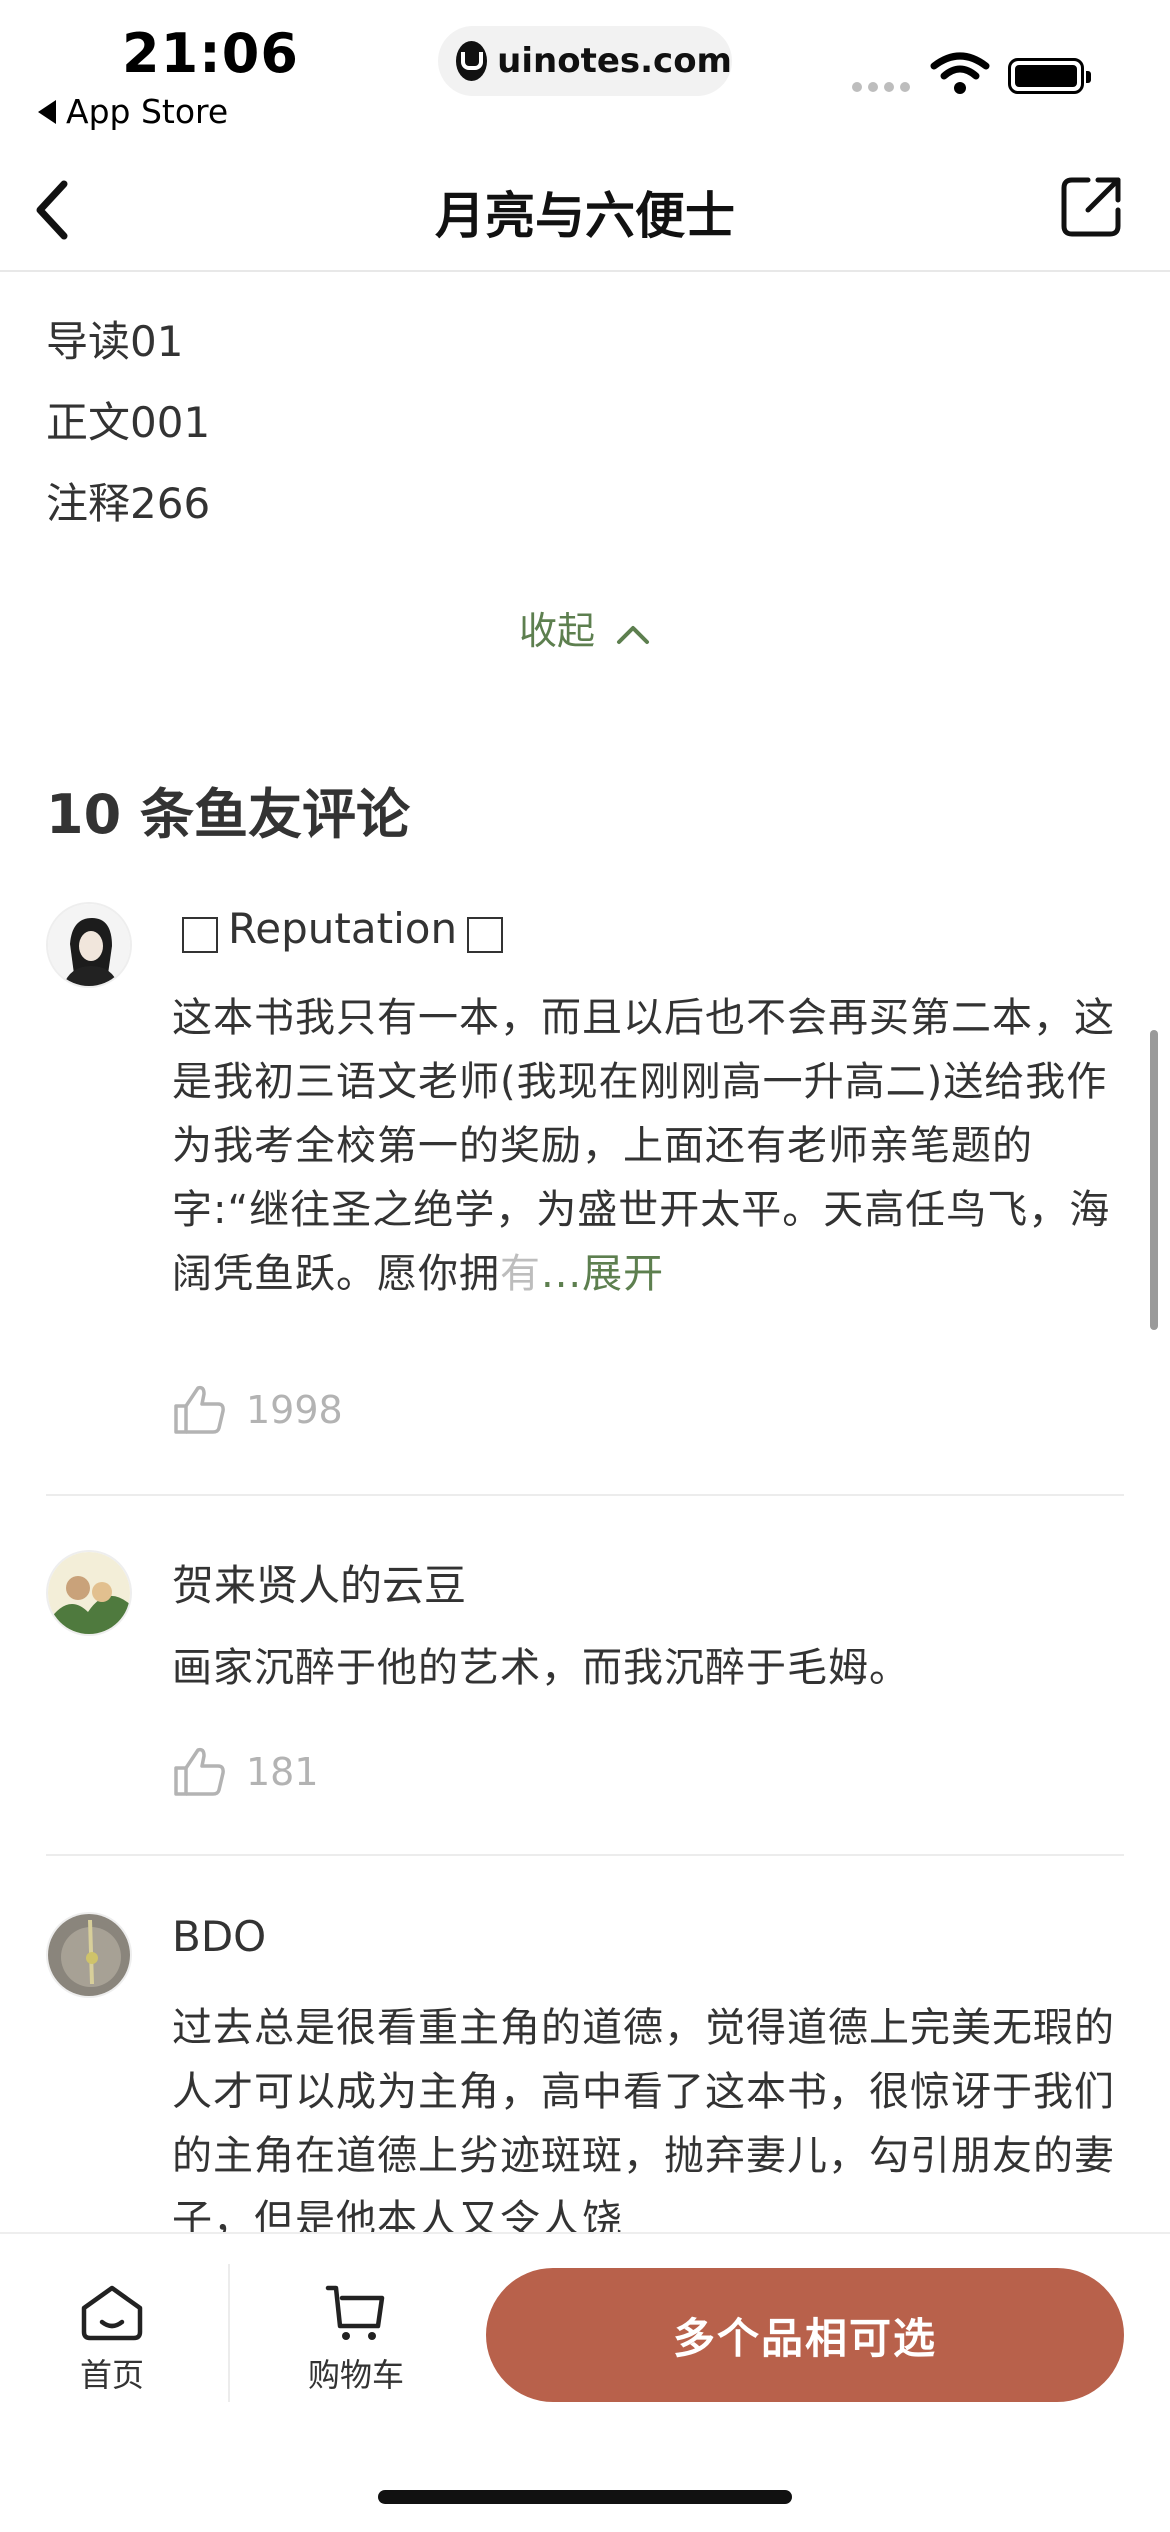  I want to click on home-tab-label: 首页, so click(111, 2375).